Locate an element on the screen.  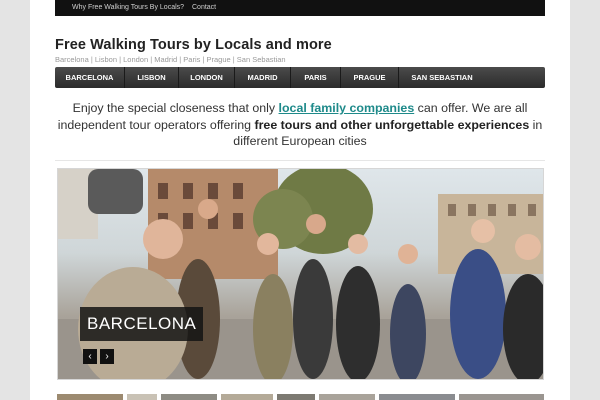
intro-part-1: Enjoy the special closeness that only is located at coordinates (175, 108).